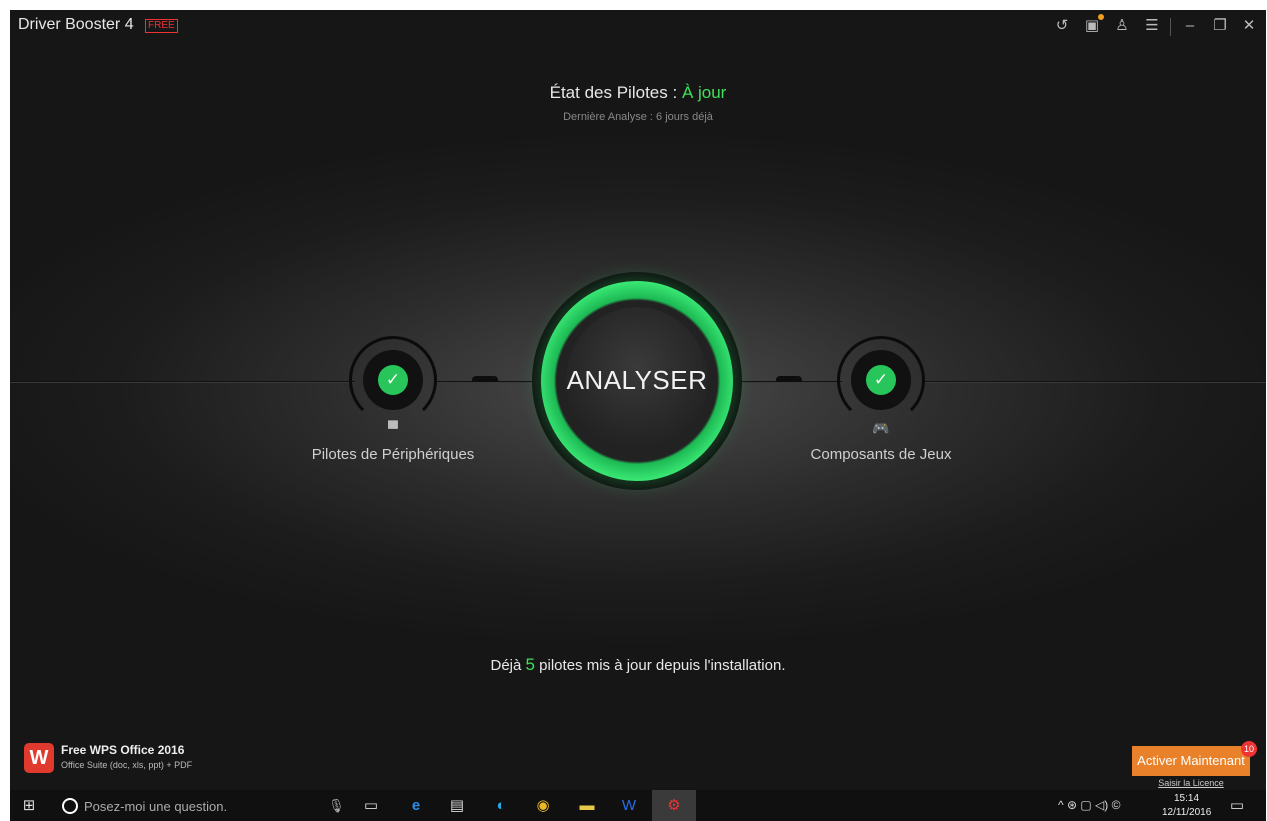 The image size is (1267, 821). What do you see at coordinates (501, 806) in the screenshot?
I see `ccleaner-icon: ◐` at bounding box center [501, 806].